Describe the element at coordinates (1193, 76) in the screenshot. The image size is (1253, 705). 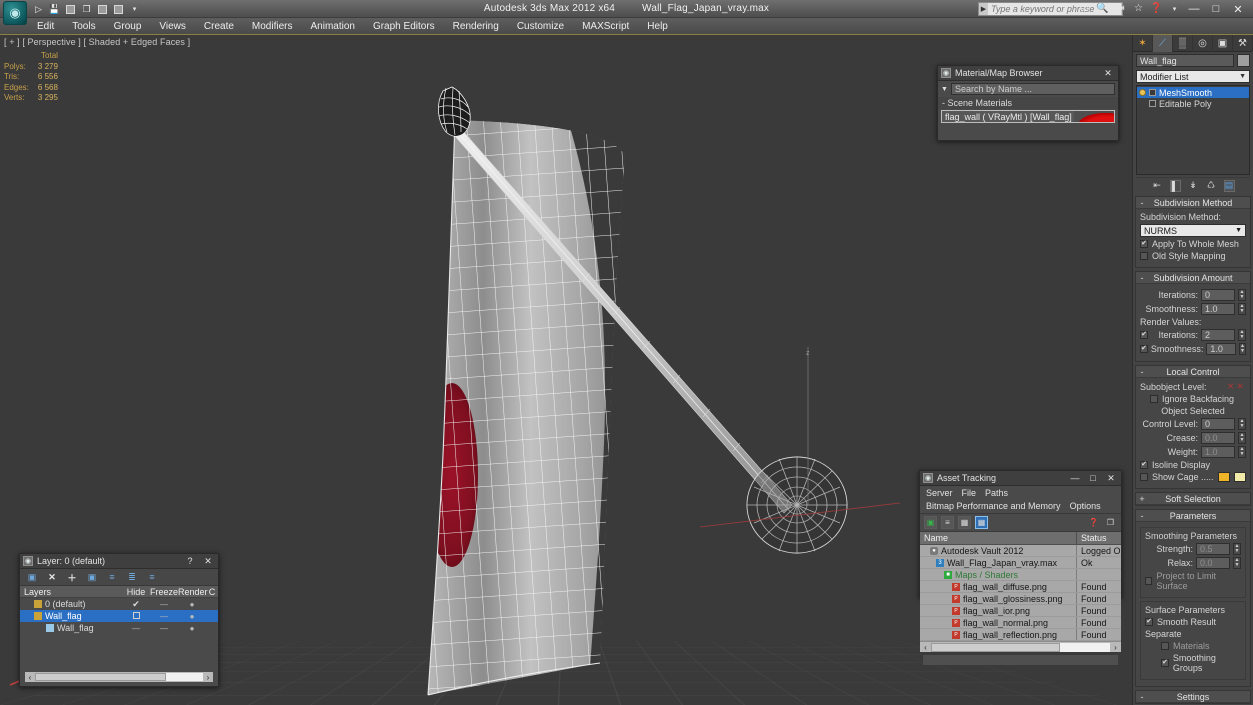
I see `modifier-list-dropdown: Modifier List ▼` at that location.